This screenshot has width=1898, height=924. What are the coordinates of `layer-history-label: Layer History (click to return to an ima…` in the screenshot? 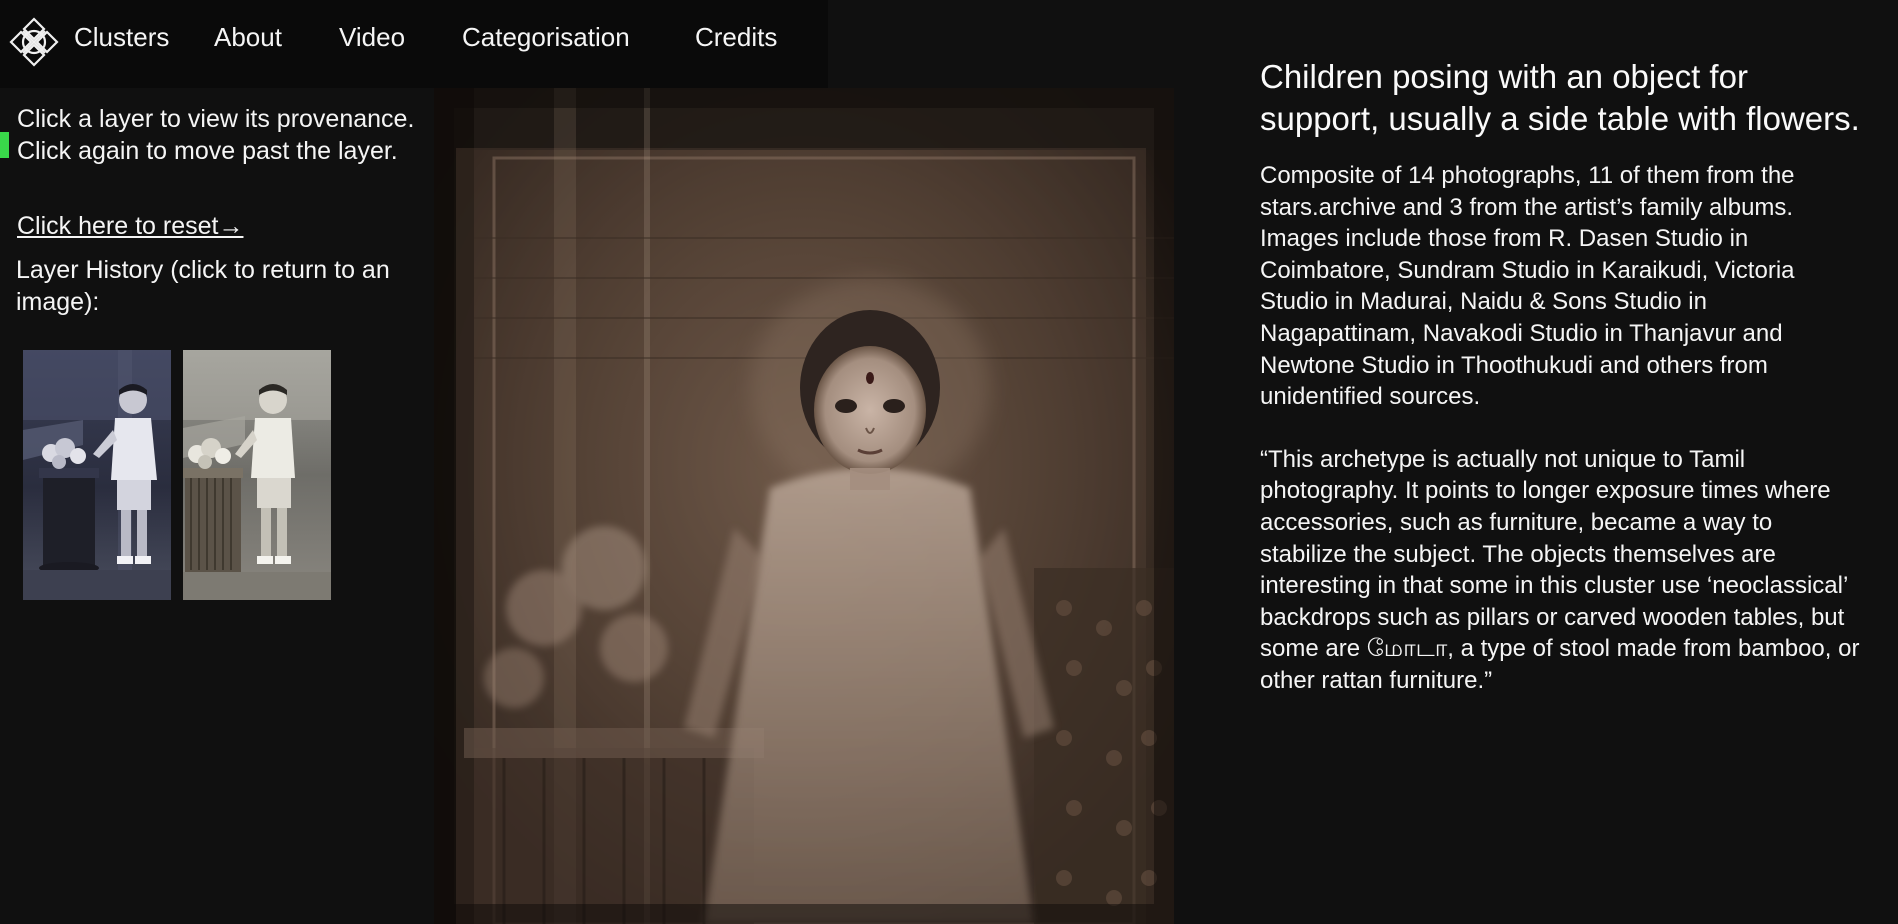 It's located at (203, 286).